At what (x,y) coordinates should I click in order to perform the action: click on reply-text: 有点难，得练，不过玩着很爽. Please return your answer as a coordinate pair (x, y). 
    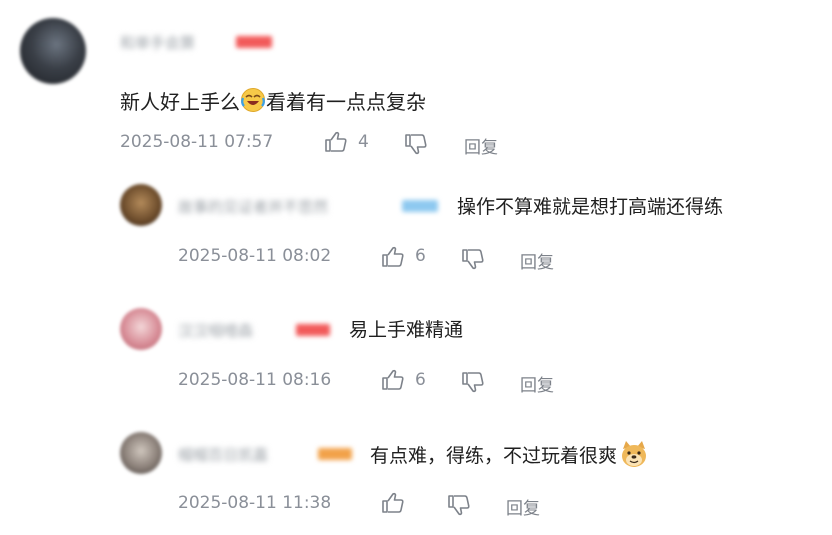
    Looking at the image, I should click on (509, 454).